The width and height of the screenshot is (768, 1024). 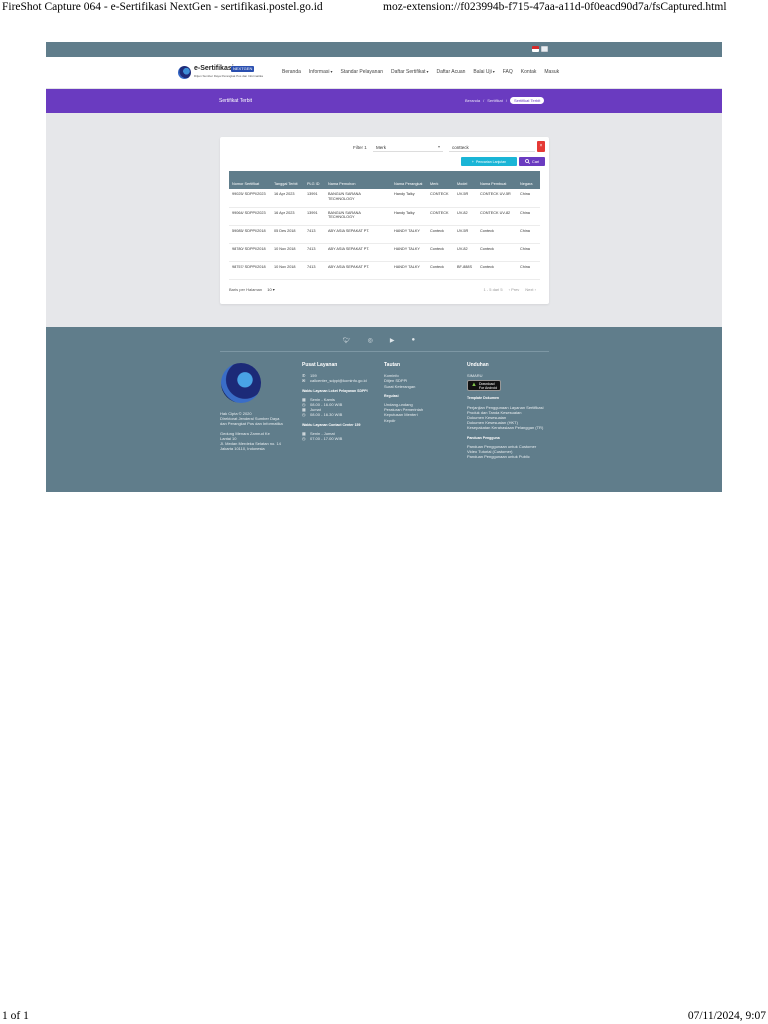 I want to click on rows-per-page-select: 10▾, so click(x=270, y=289).